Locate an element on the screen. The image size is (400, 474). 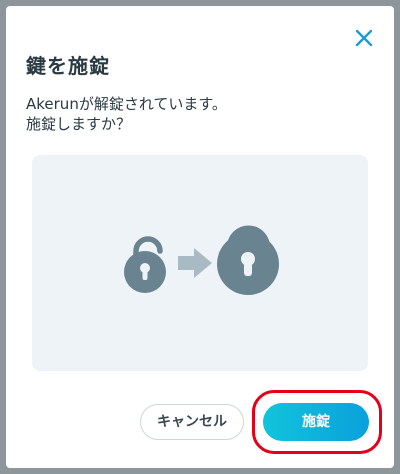
arrow-right-icon is located at coordinates (195, 263).